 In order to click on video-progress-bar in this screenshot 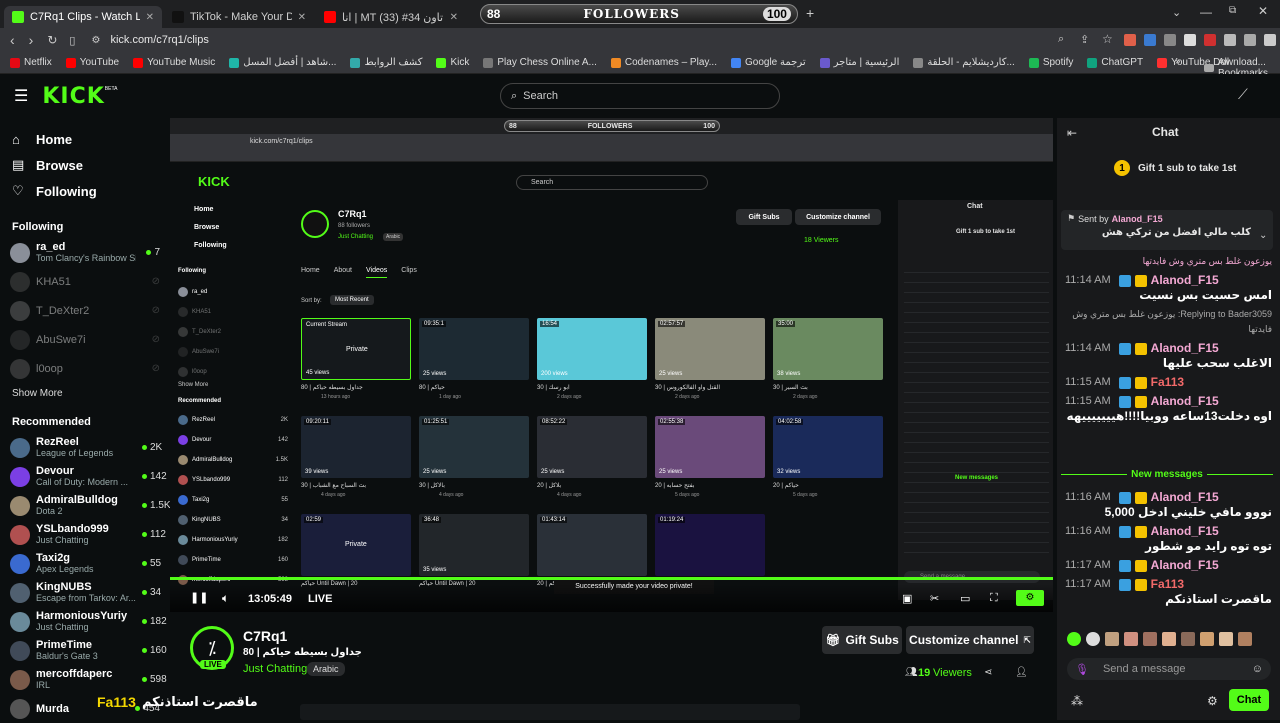, I will do `click(611, 578)`.